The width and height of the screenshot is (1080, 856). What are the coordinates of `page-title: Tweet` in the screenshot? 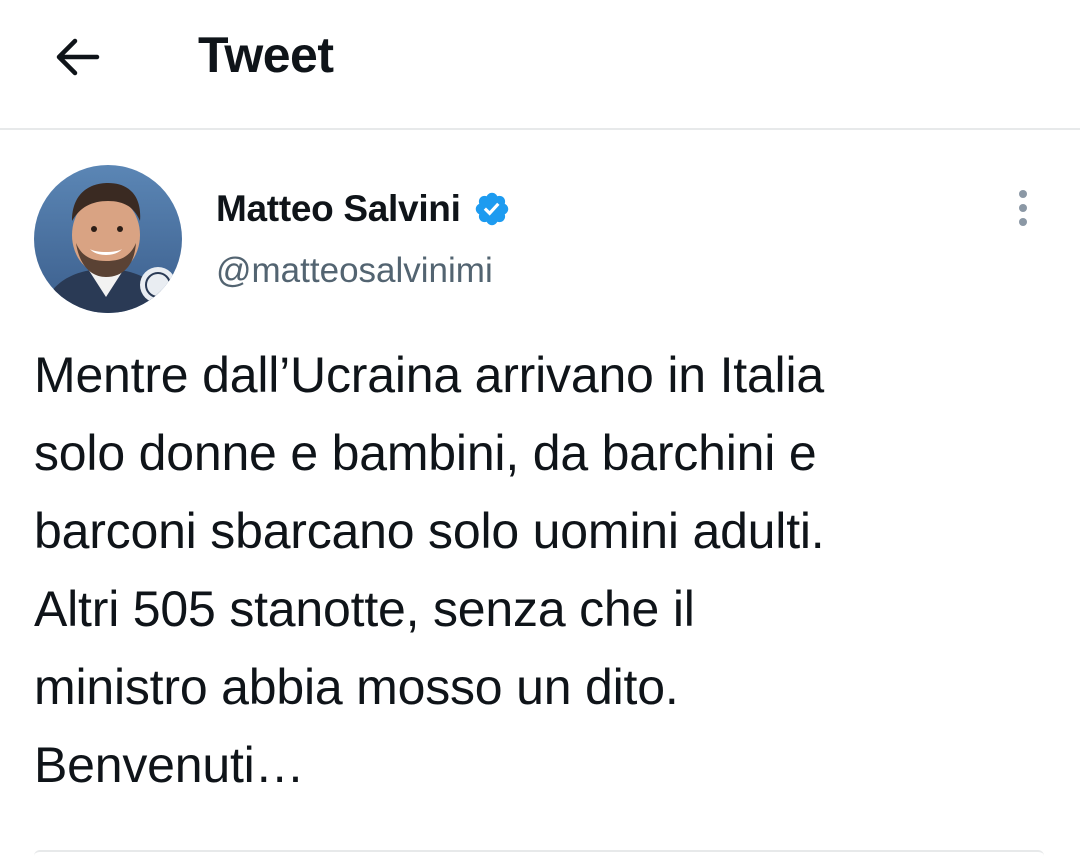 It's located at (266, 55).